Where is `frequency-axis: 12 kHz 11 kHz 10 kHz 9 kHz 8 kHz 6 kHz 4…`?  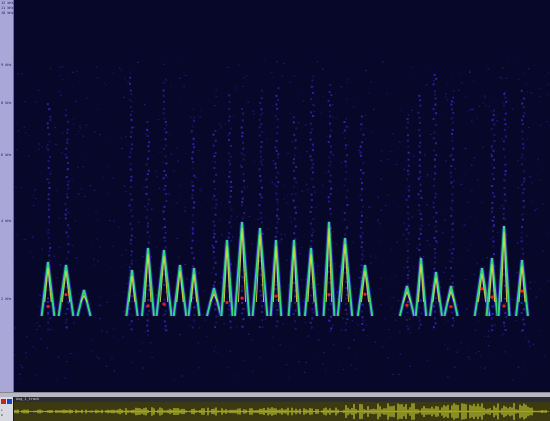 frequency-axis: 12 kHz 11 kHz 10 kHz 9 kHz 8 kHz 6 kHz 4… is located at coordinates (7, 196).